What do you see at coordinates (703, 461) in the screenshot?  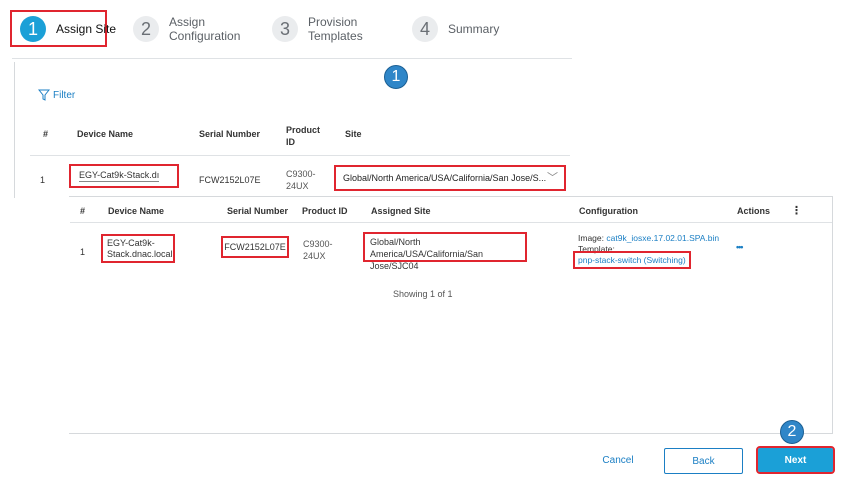 I see `back-button: Back` at bounding box center [703, 461].